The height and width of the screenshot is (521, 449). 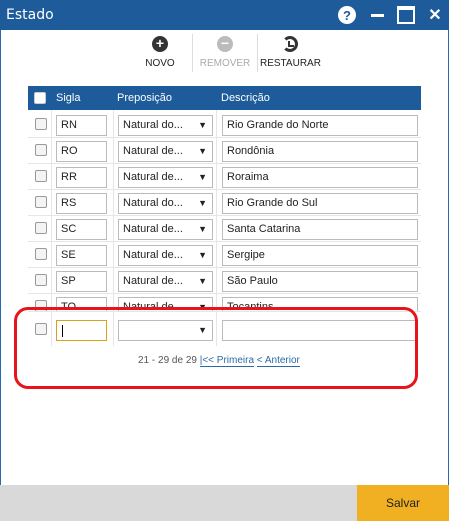 What do you see at coordinates (40, 98) in the screenshot?
I see `select-all-checkbox` at bounding box center [40, 98].